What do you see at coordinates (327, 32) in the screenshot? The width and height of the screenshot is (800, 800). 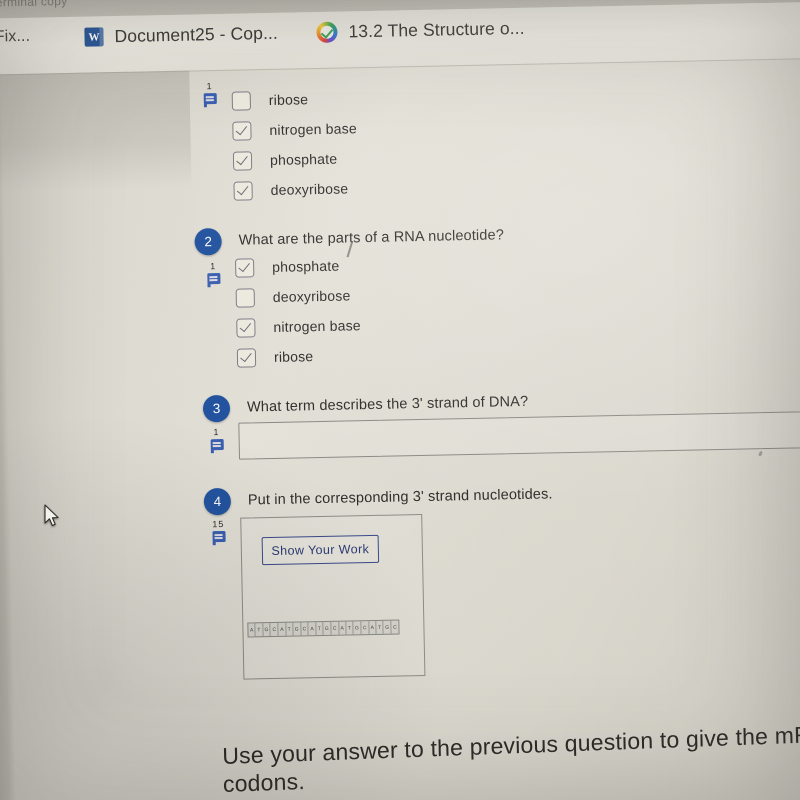 I see `quiz-ring-icon` at bounding box center [327, 32].